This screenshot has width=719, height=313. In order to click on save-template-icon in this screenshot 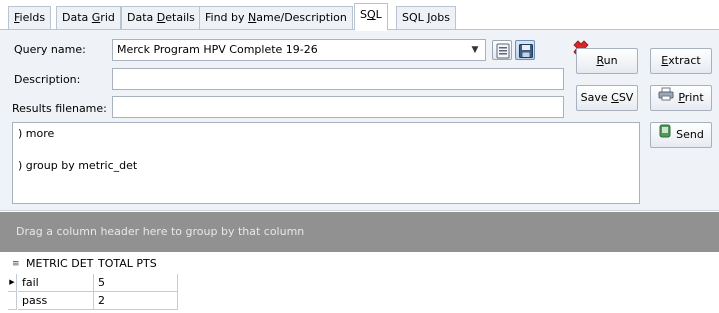, I will do `click(502, 50)`.